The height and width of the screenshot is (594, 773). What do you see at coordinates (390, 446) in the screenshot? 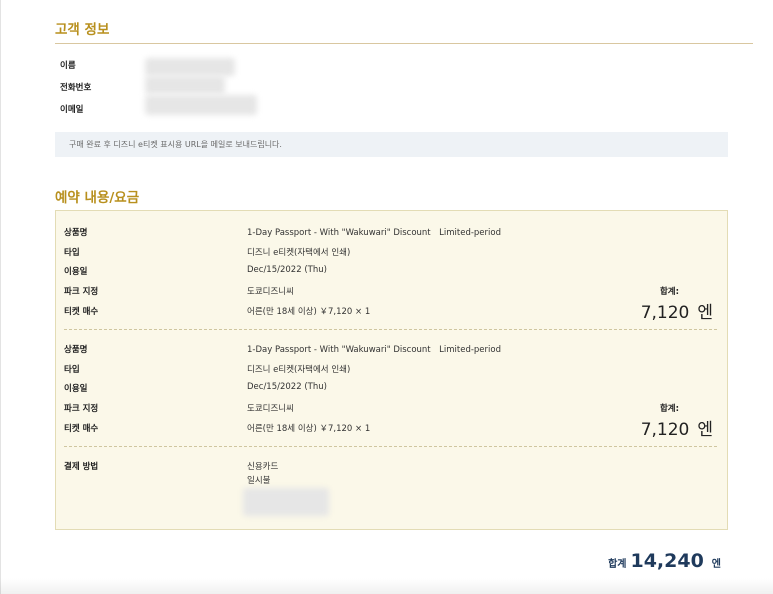
I see `payment-divider` at bounding box center [390, 446].